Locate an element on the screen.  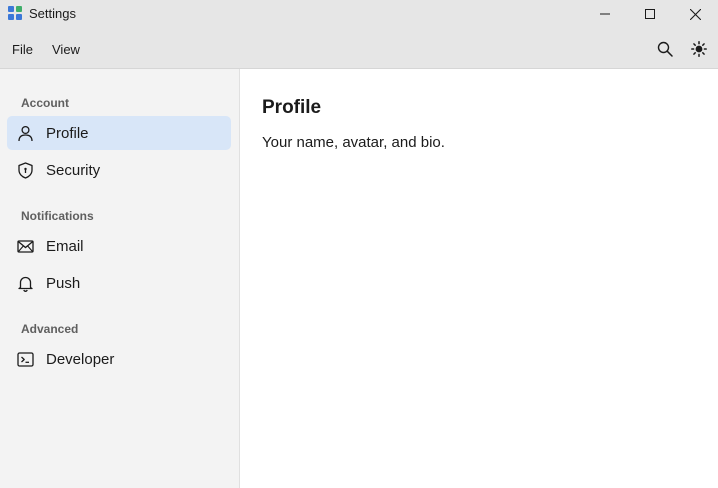
app-logo-icon is located at coordinates (15, 13).